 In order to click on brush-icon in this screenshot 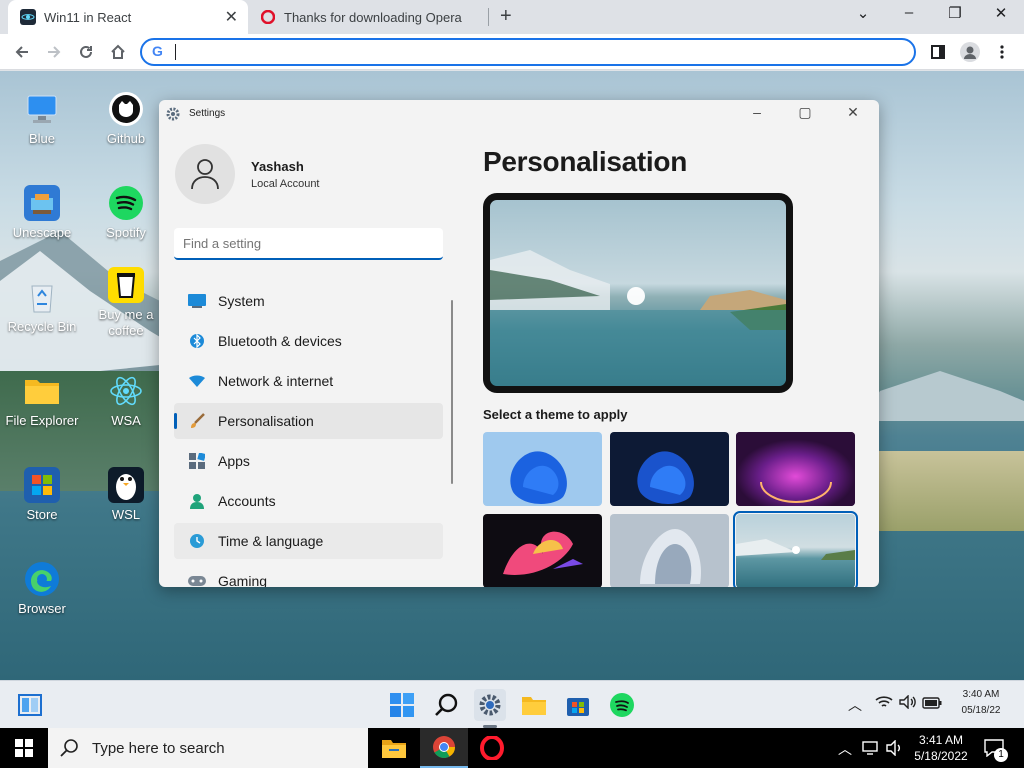, I will do `click(197, 421)`.